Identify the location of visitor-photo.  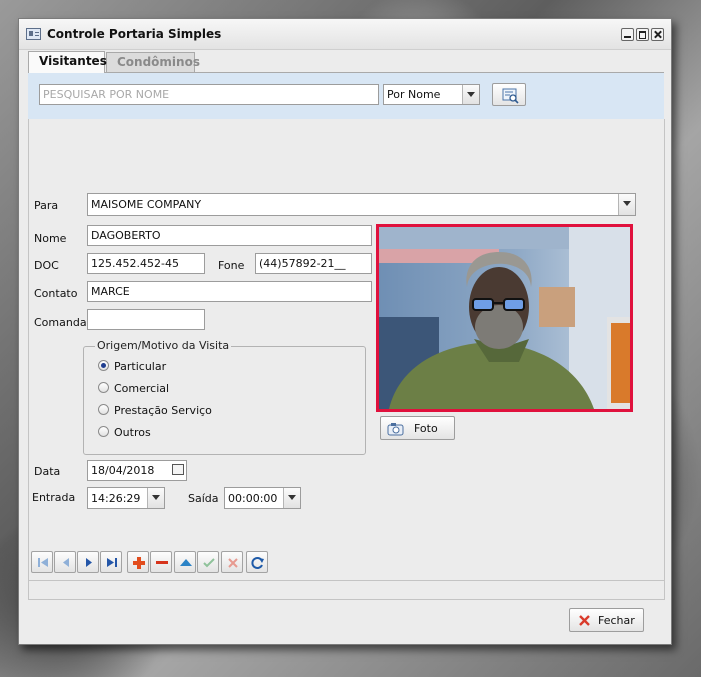
(504, 318).